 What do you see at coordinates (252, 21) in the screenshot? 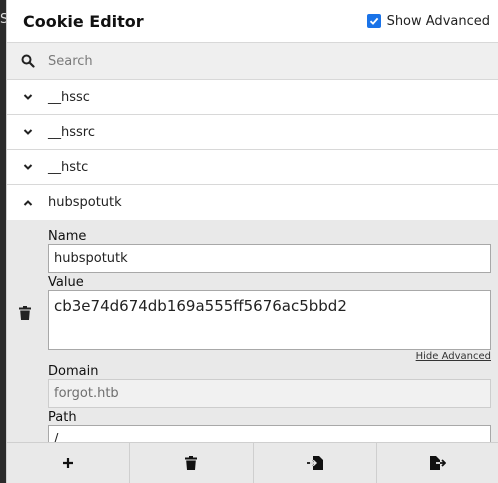
I see `header: Cookie Editor Show Advanced` at bounding box center [252, 21].